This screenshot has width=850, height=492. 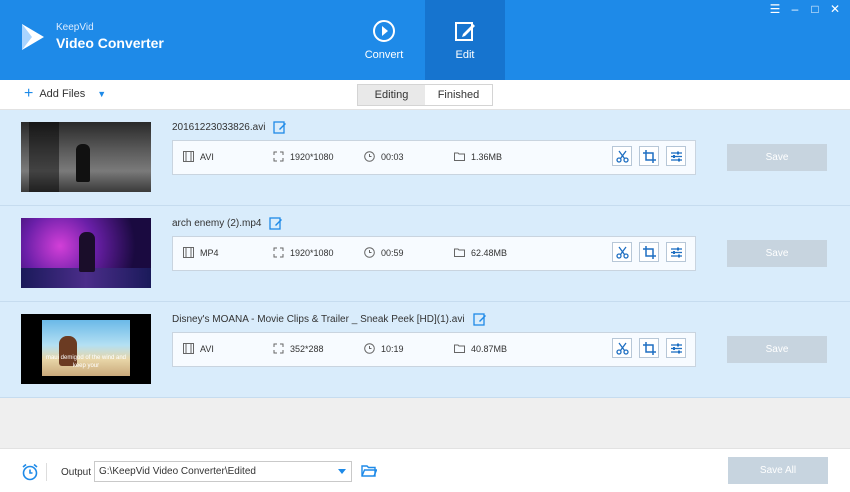 I want to click on view-toggle: Editing Finished, so click(x=425, y=95).